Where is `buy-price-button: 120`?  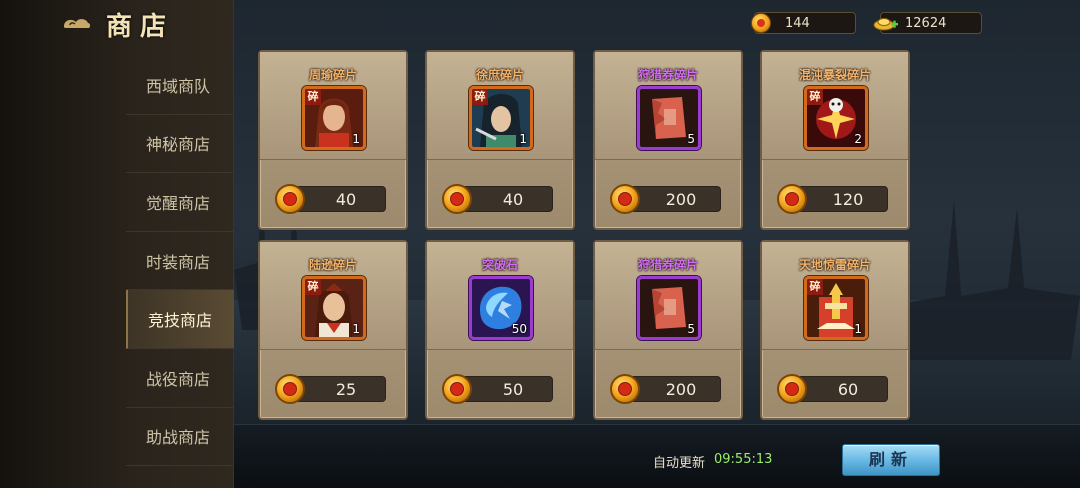
buy-price-button: 120 is located at coordinates (832, 199).